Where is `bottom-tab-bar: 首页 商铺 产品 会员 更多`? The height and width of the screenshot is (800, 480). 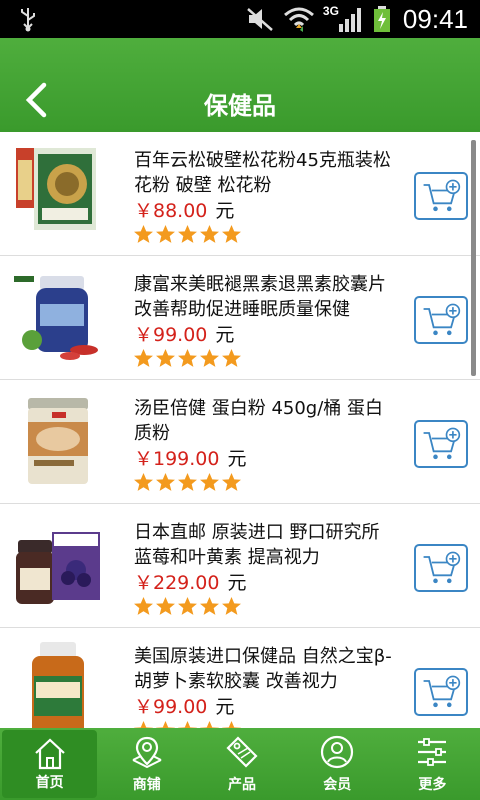 bottom-tab-bar: 首页 商铺 产品 会员 更多 is located at coordinates (240, 764).